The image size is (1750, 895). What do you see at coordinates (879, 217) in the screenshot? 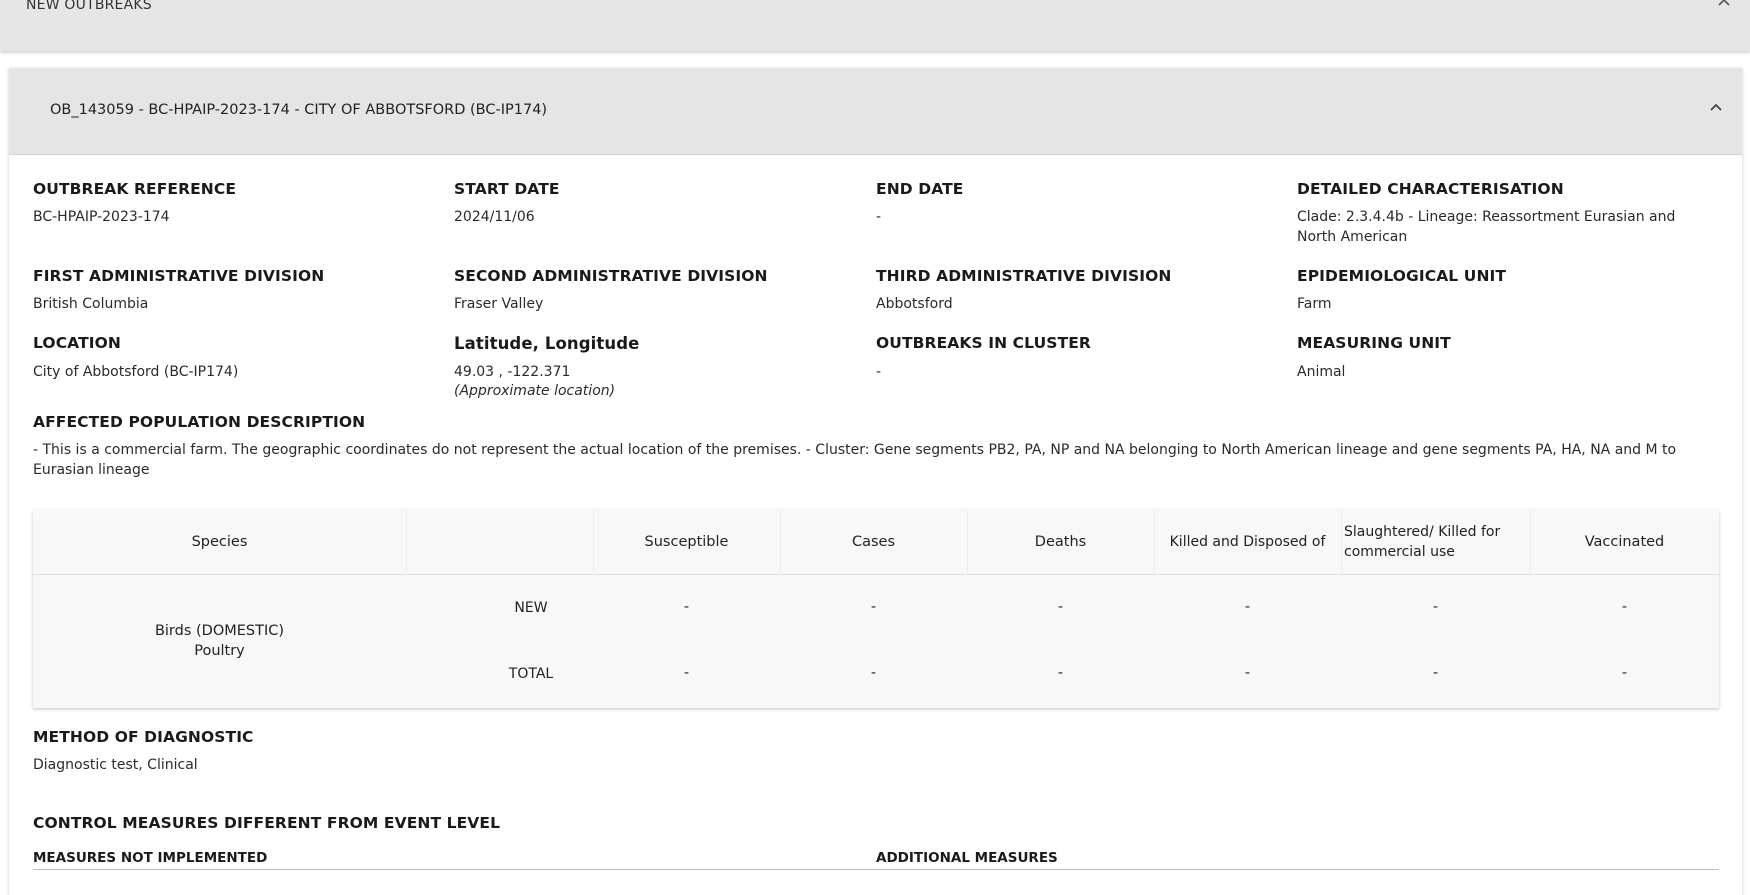
I see `end-date-value: -` at bounding box center [879, 217].